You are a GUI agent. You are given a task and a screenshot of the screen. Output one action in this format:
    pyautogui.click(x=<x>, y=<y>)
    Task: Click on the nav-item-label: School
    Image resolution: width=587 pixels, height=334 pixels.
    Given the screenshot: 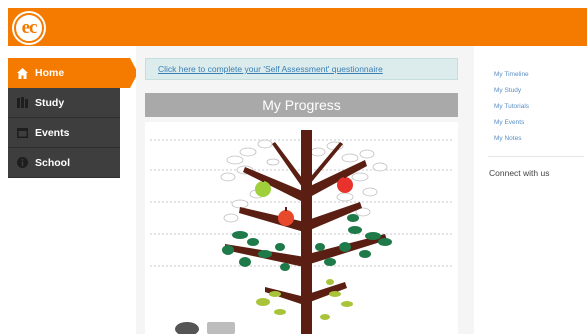 What is the action you would take?
    pyautogui.click(x=53, y=162)
    